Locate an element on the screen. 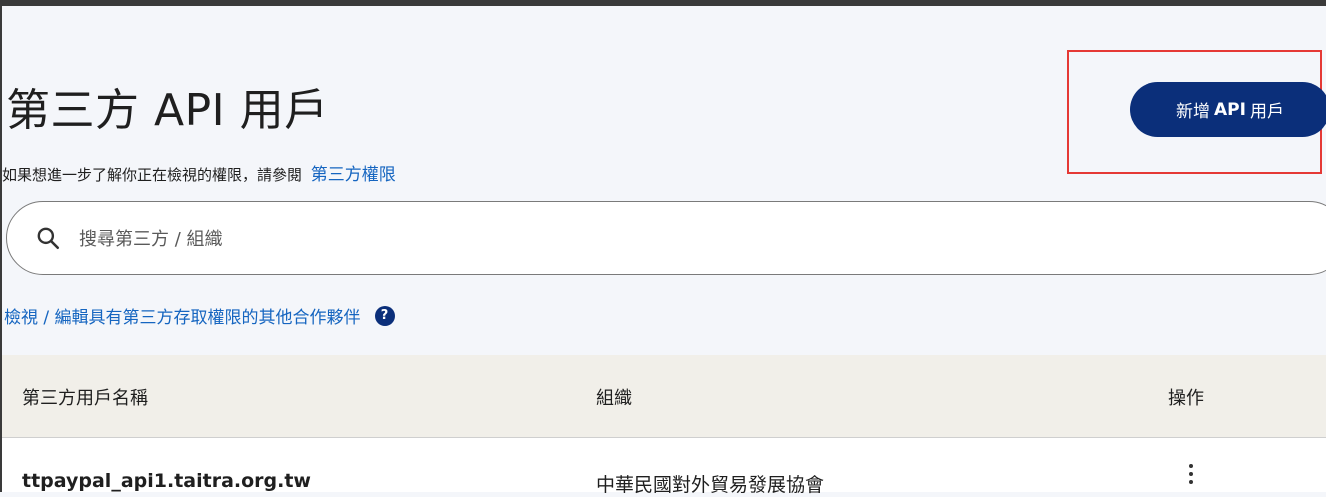 The height and width of the screenshot is (497, 1326). edit-partners-link: 檢視 / 編輯具有第三方存取權限的其他合作夥伴 ? is located at coordinates (199, 315).